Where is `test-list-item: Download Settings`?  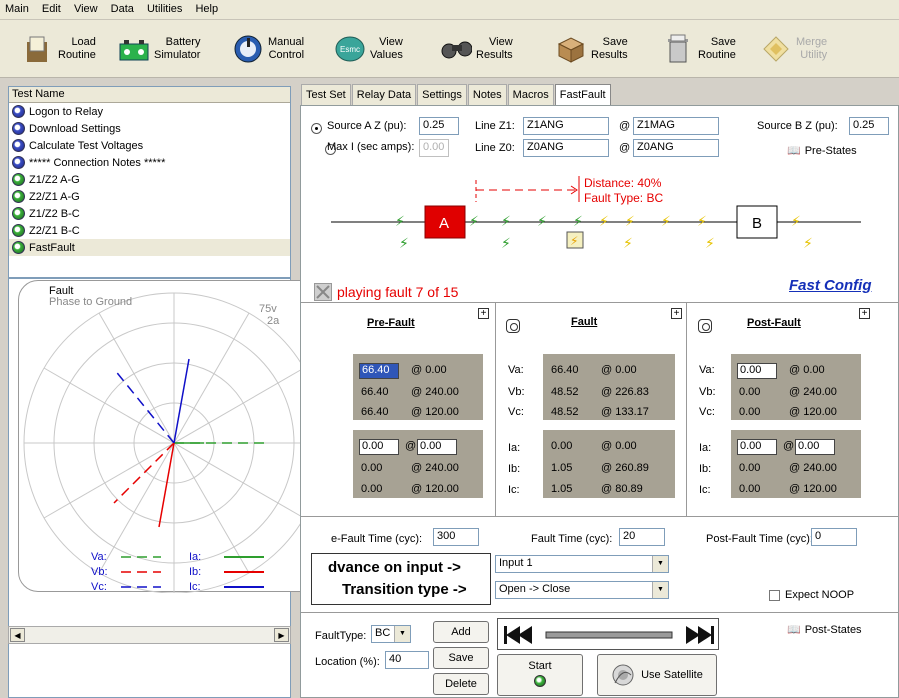 test-list-item: Download Settings is located at coordinates (149, 128).